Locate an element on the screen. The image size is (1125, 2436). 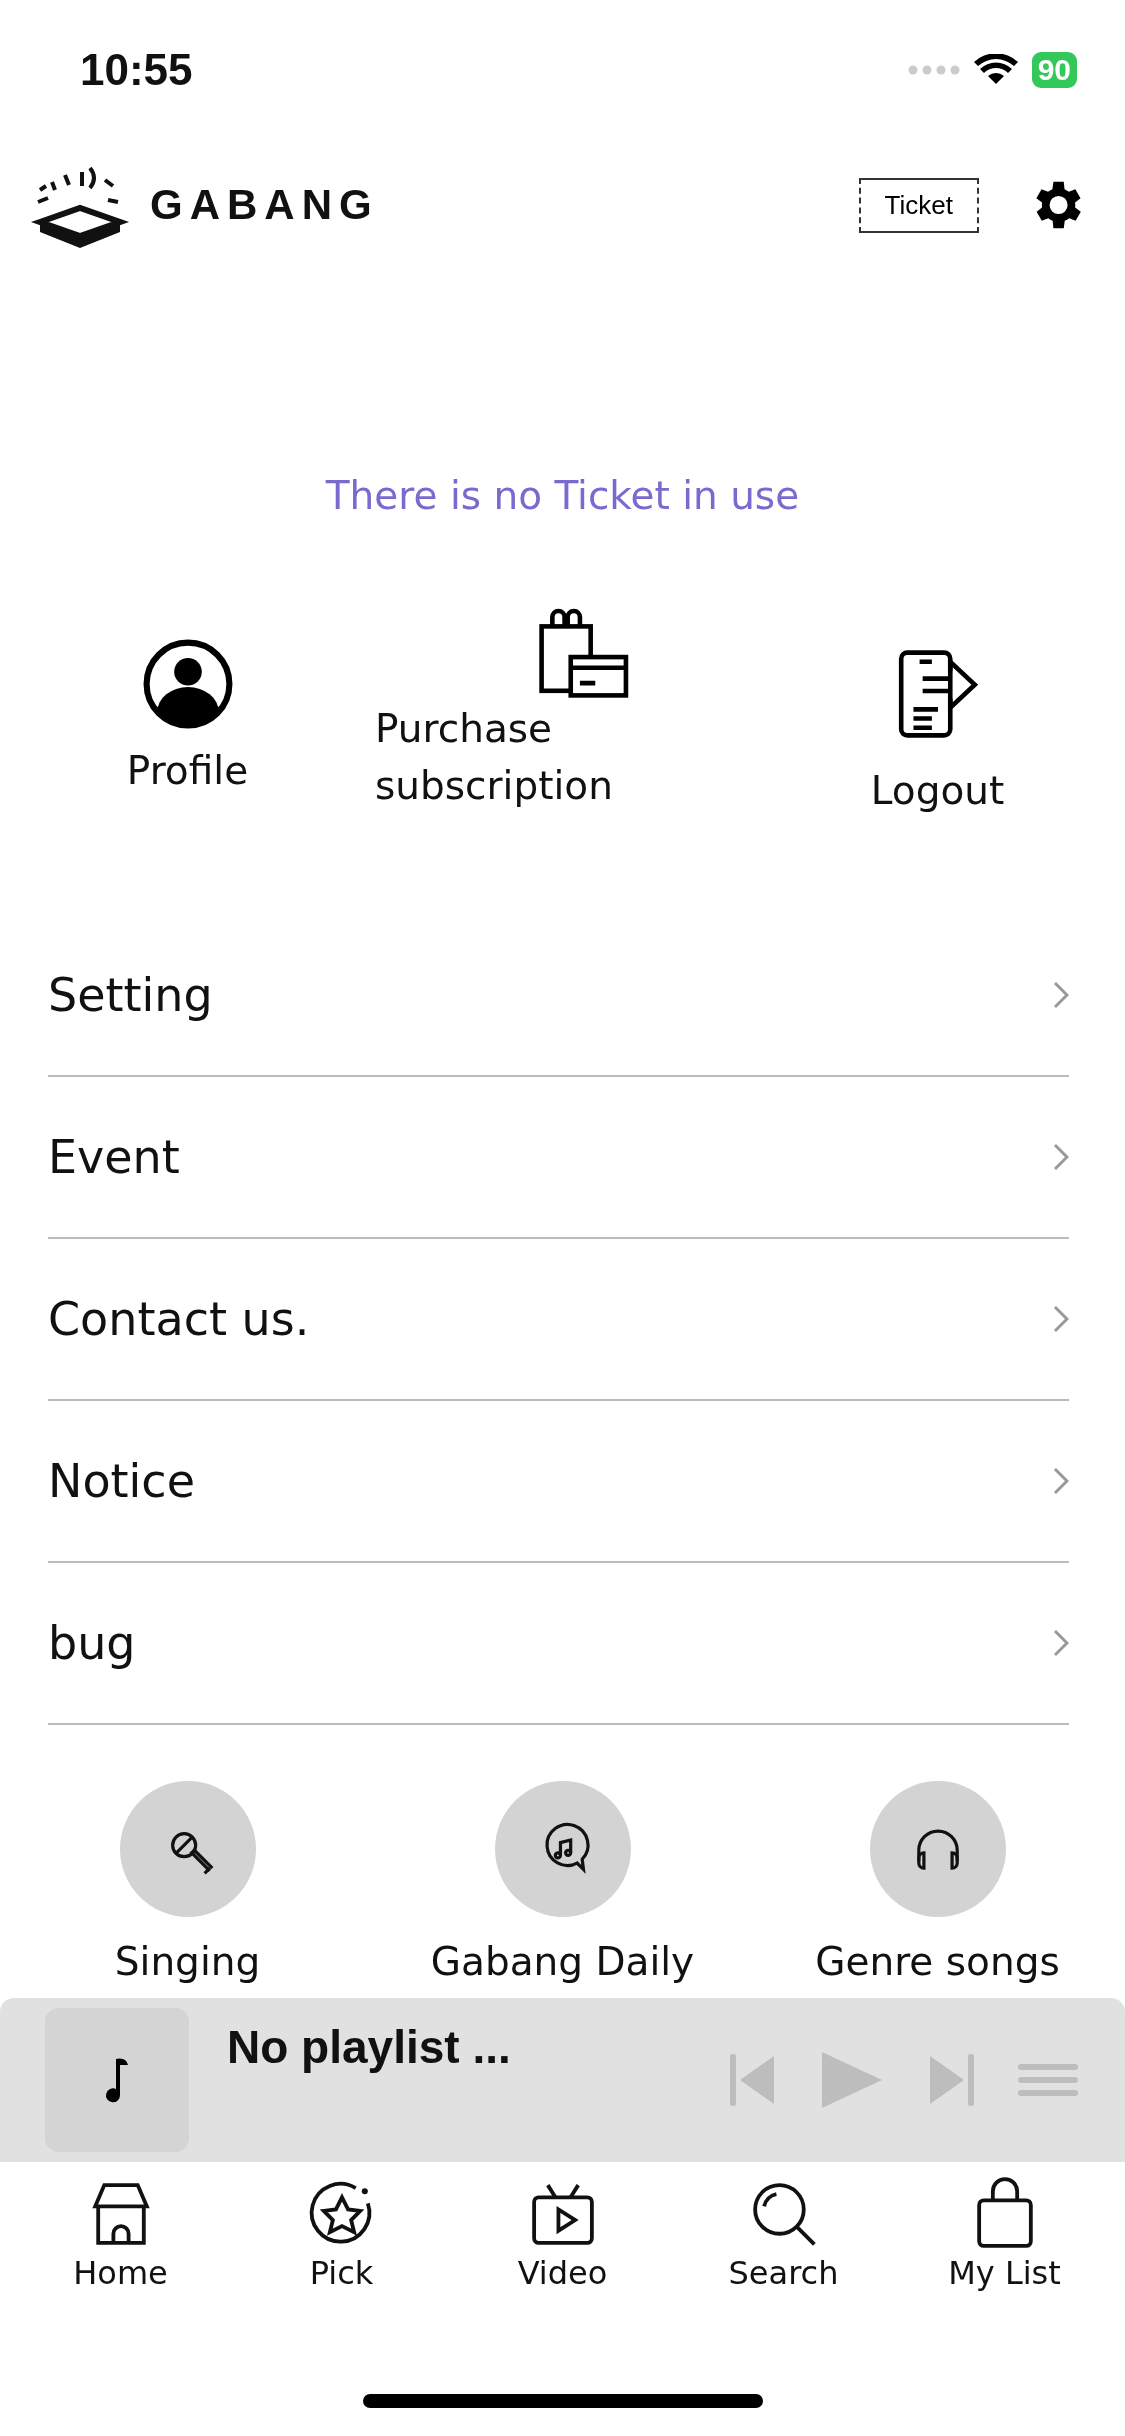
shopping-bag-card-icon is located at coordinates (582, 654).